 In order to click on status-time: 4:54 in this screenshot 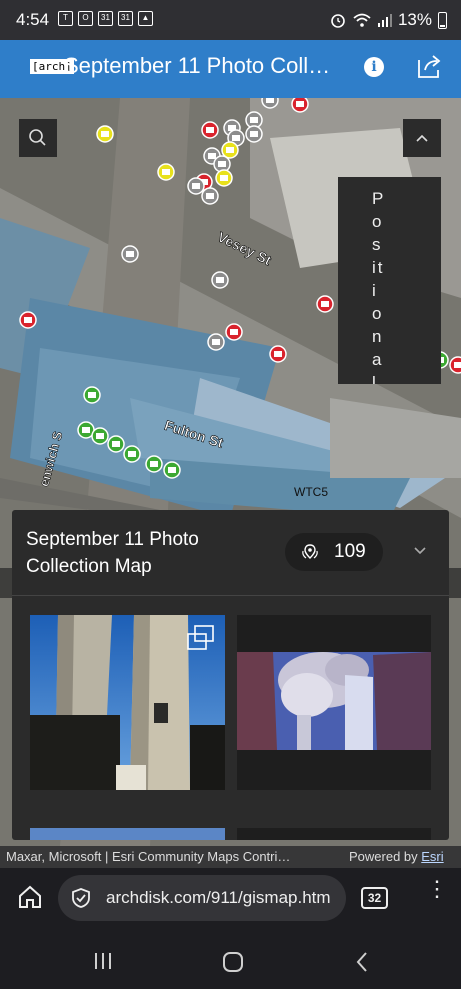, I will do `click(33, 19)`.